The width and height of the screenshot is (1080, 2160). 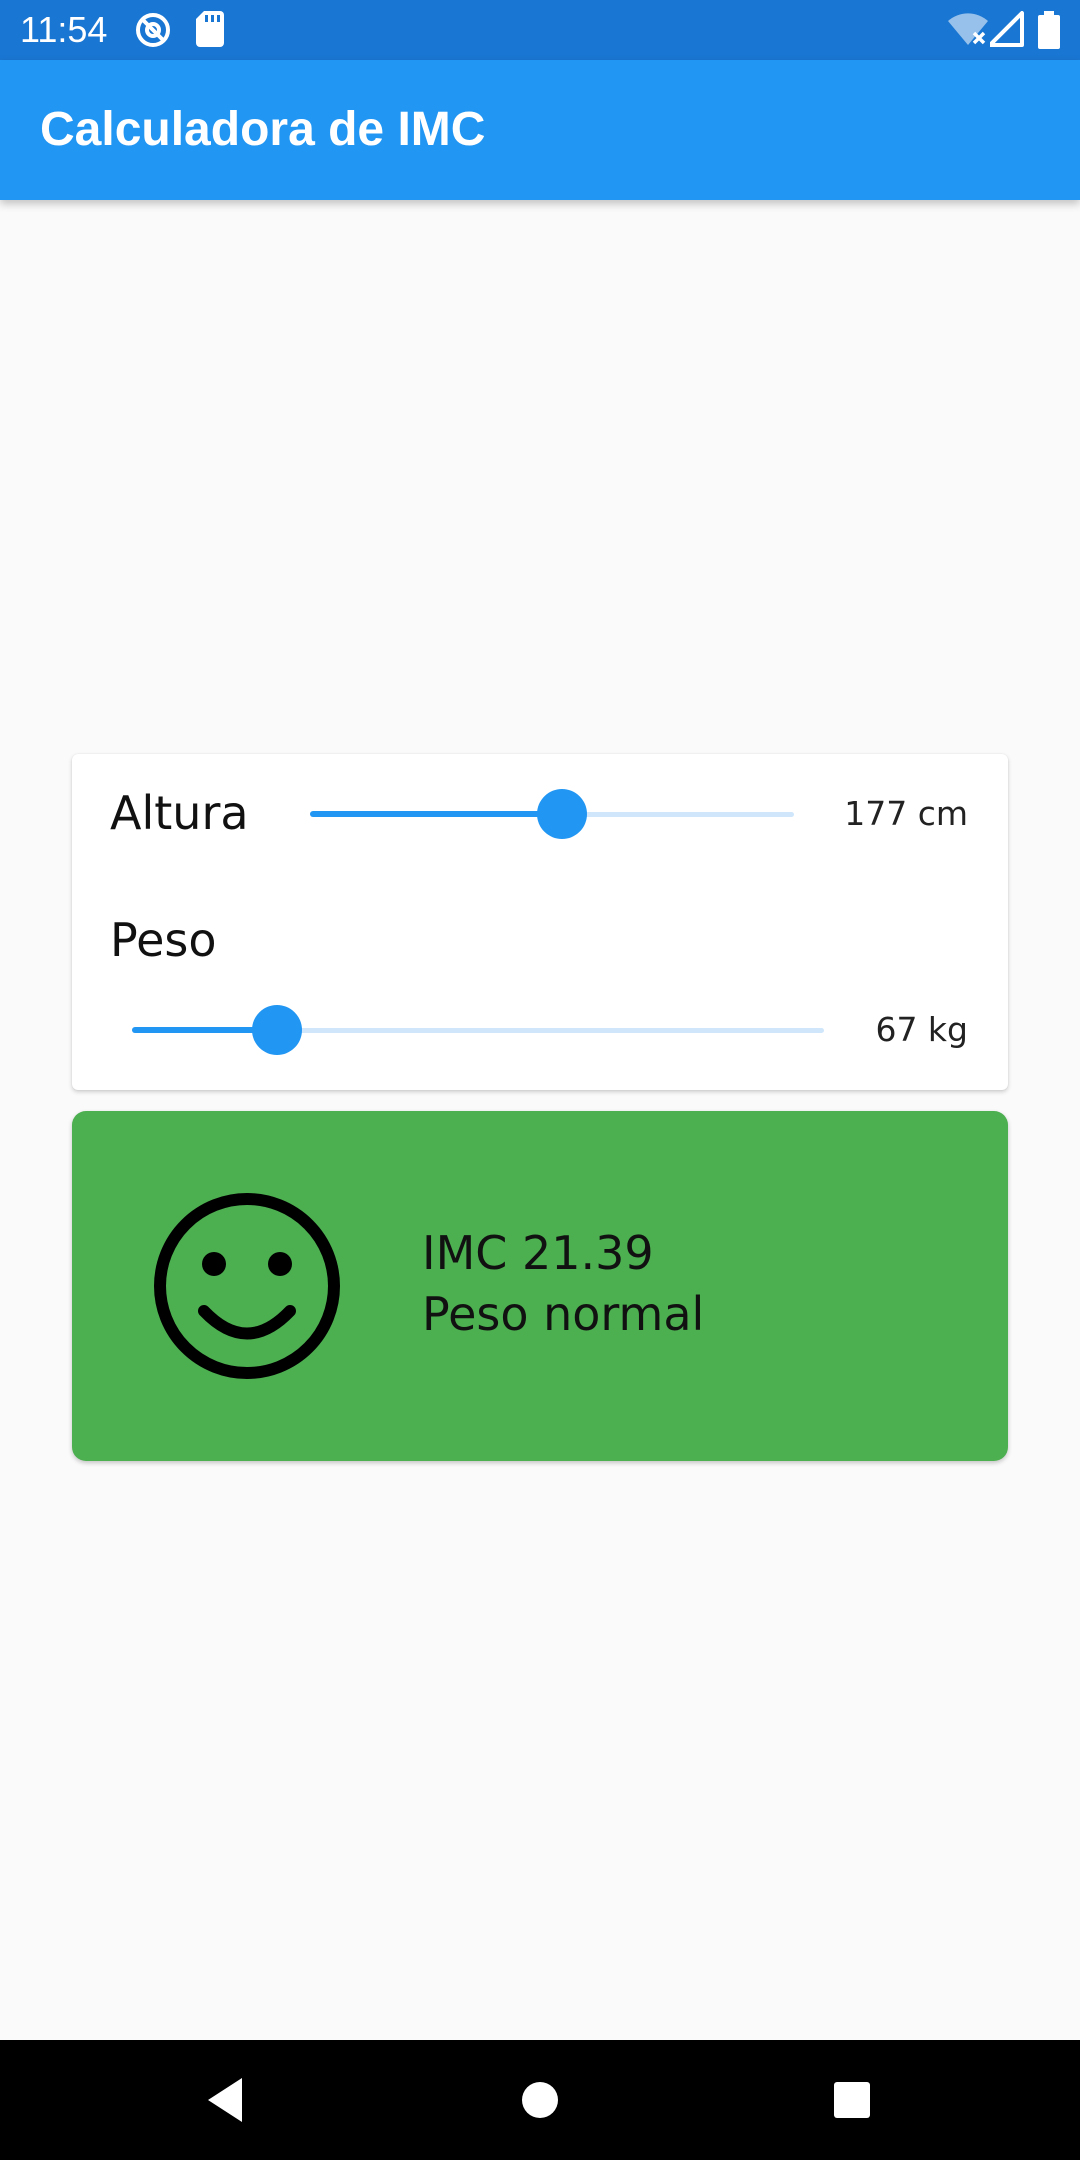 I want to click on wifi-off-icon, so click(x=968, y=29).